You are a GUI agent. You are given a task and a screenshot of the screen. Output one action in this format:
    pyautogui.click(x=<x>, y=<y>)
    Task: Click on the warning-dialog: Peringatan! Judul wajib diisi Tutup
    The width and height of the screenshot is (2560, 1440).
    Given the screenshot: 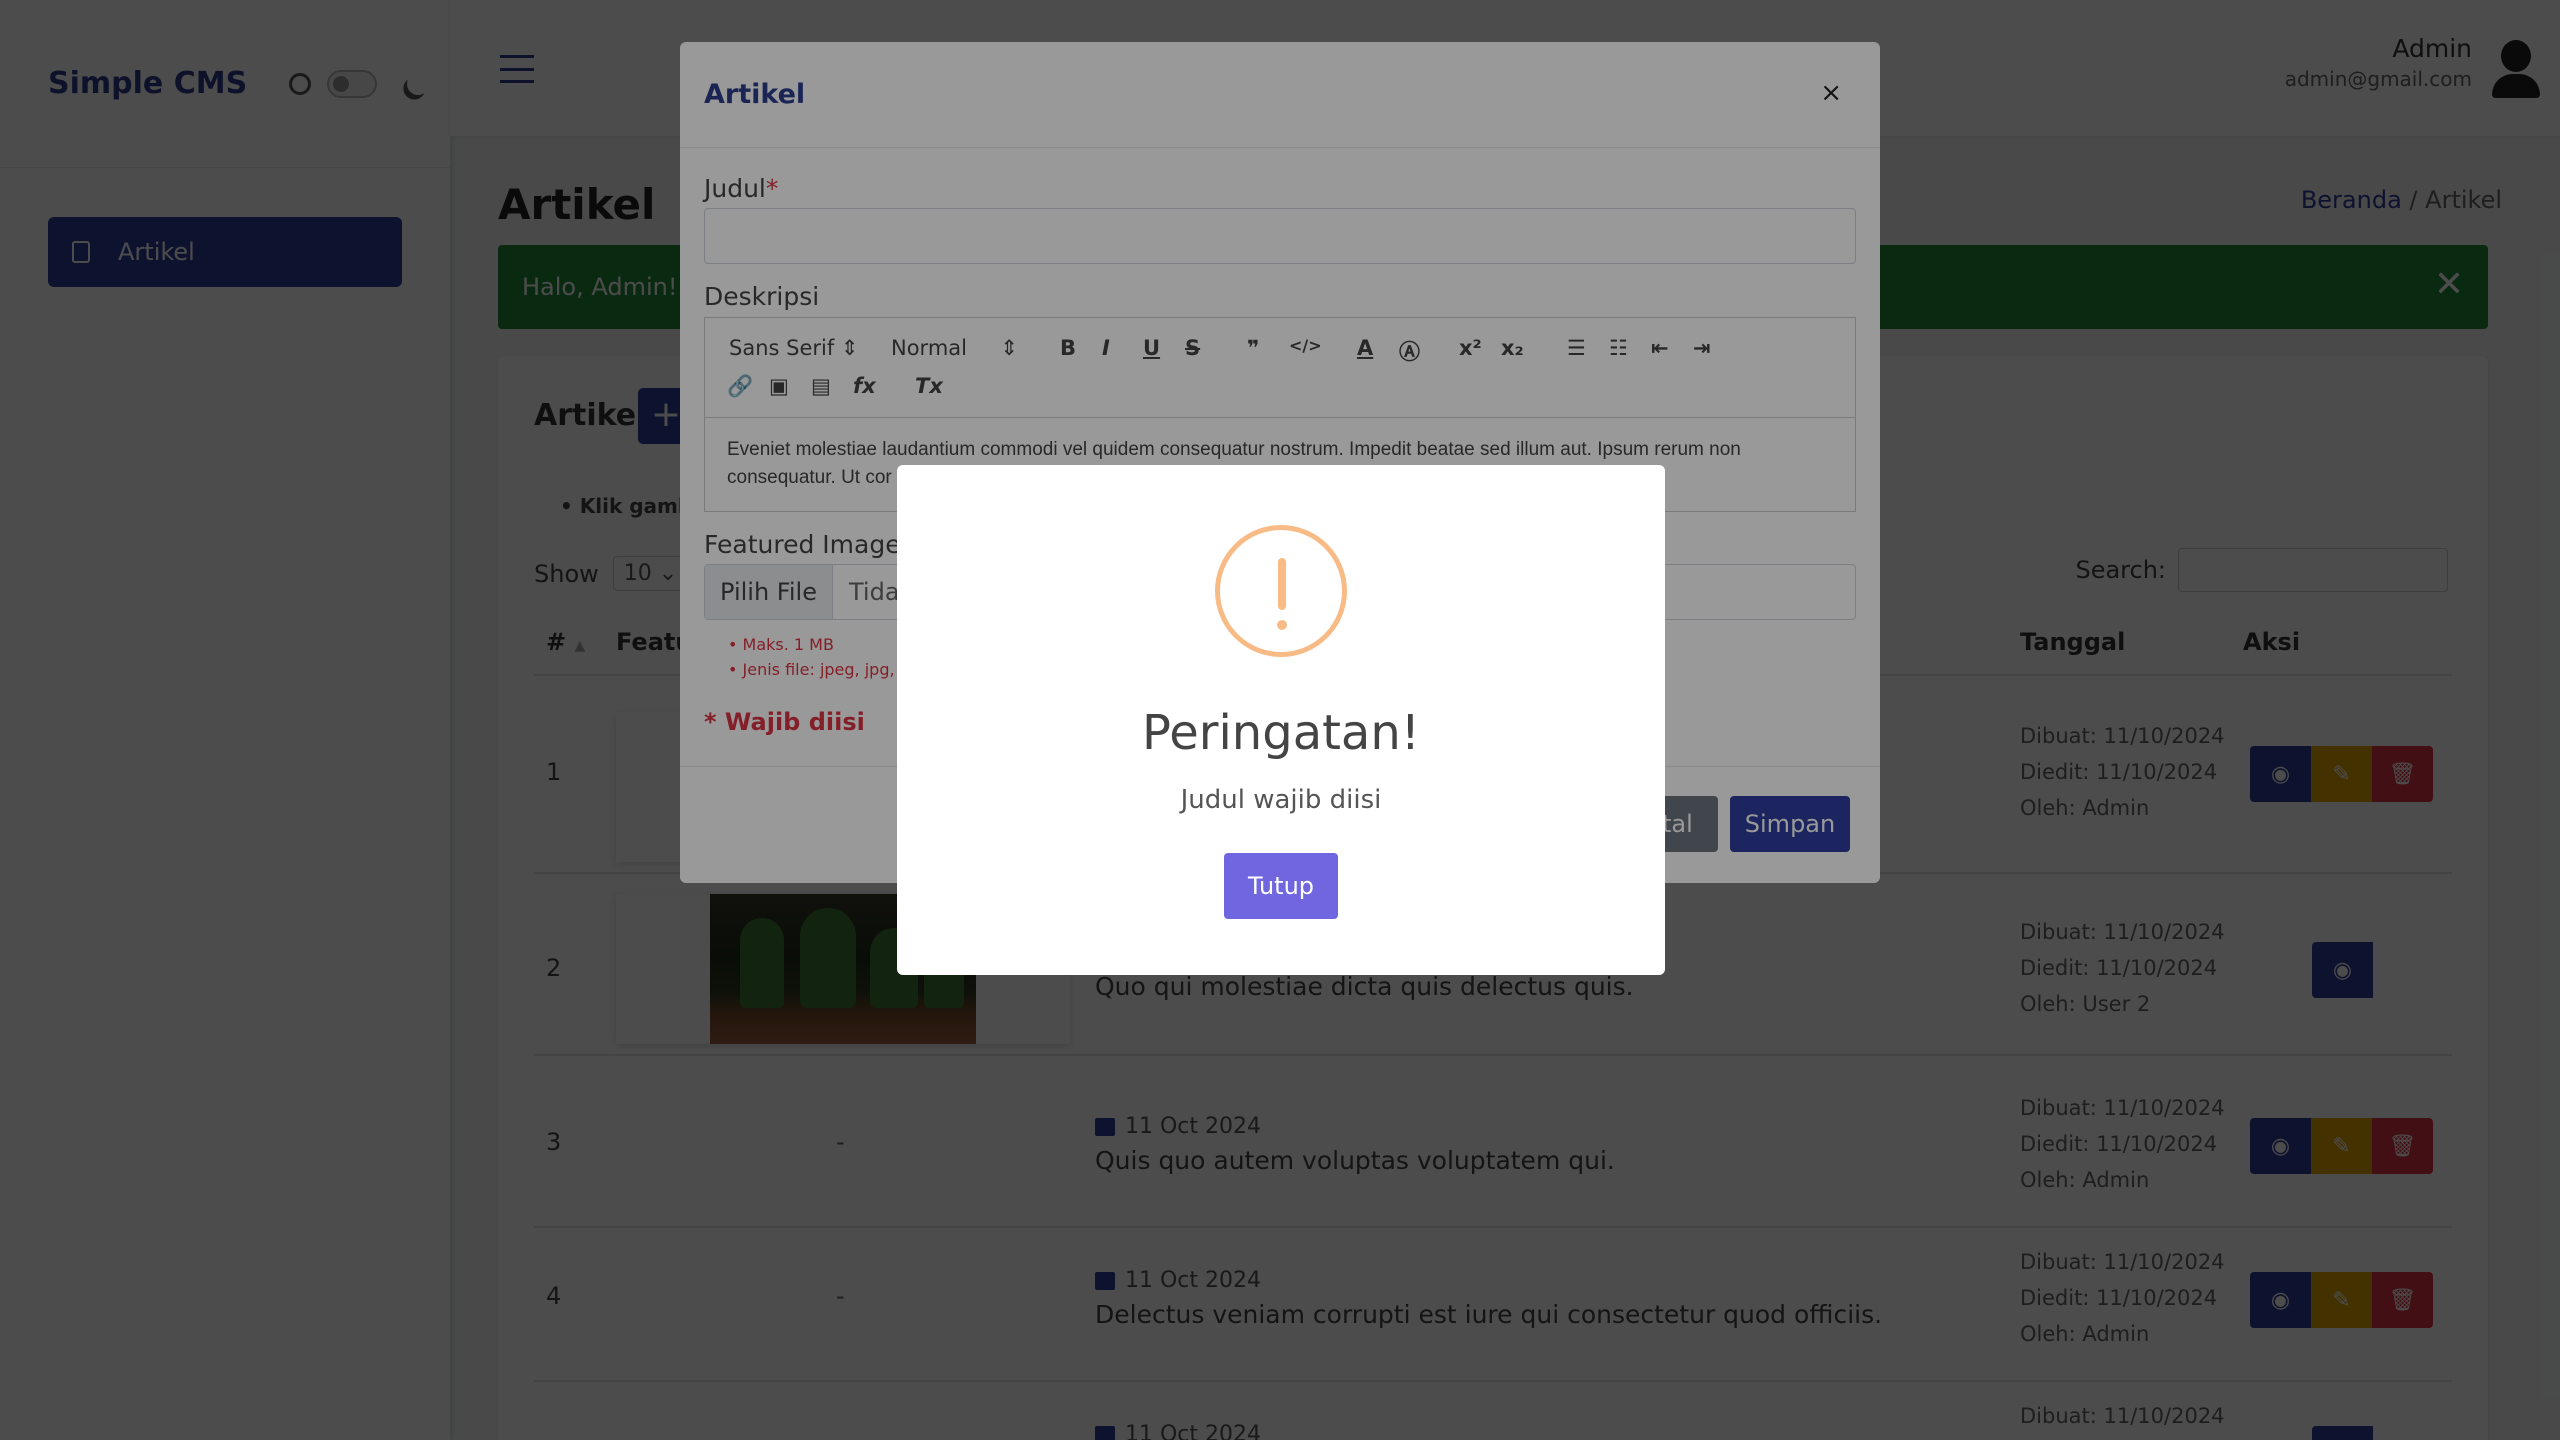 What is the action you would take?
    pyautogui.click(x=1281, y=720)
    